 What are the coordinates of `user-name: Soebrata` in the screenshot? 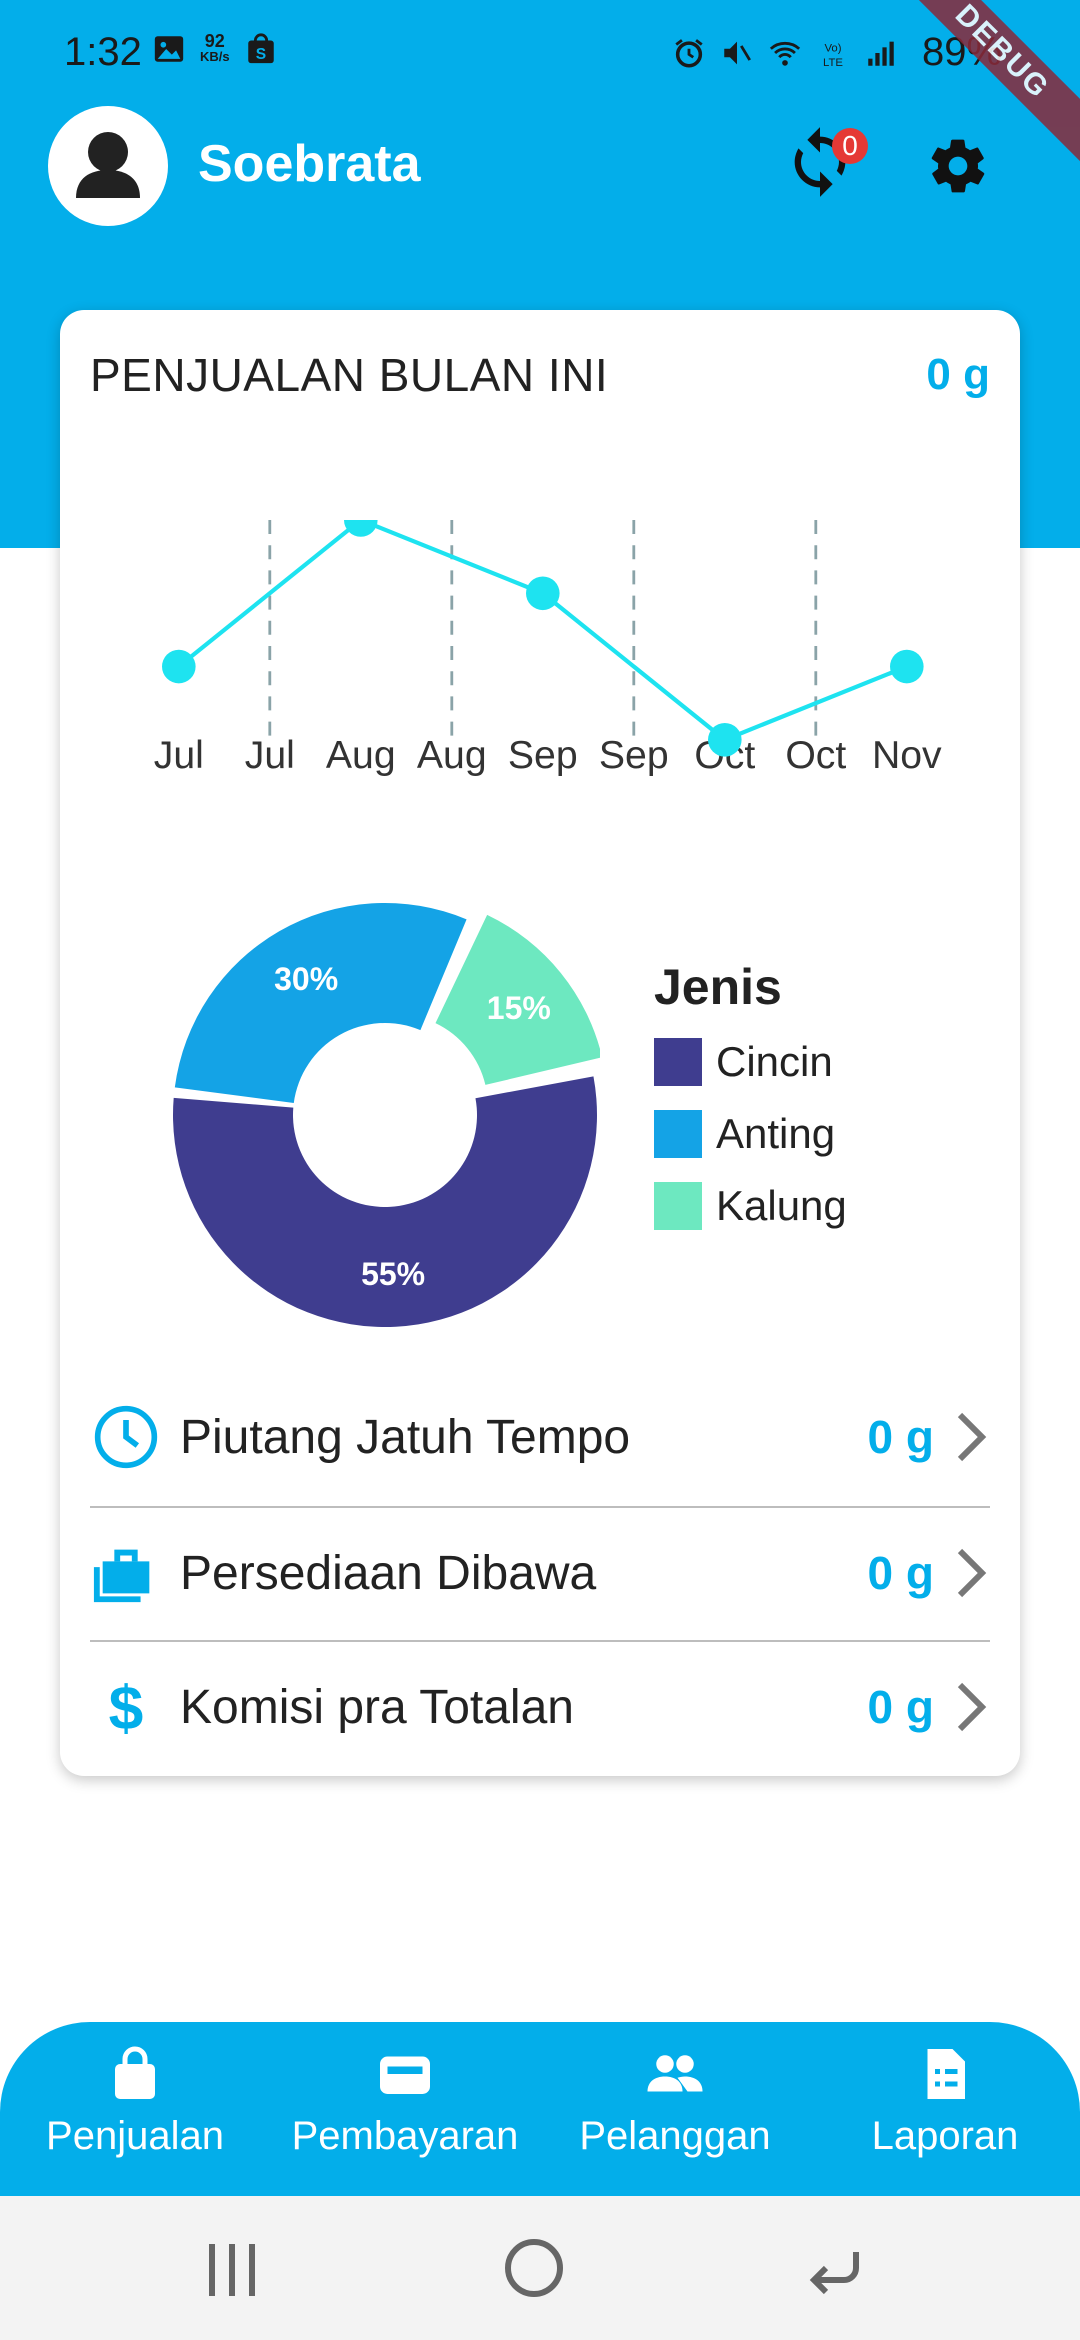 It's located at (309, 164).